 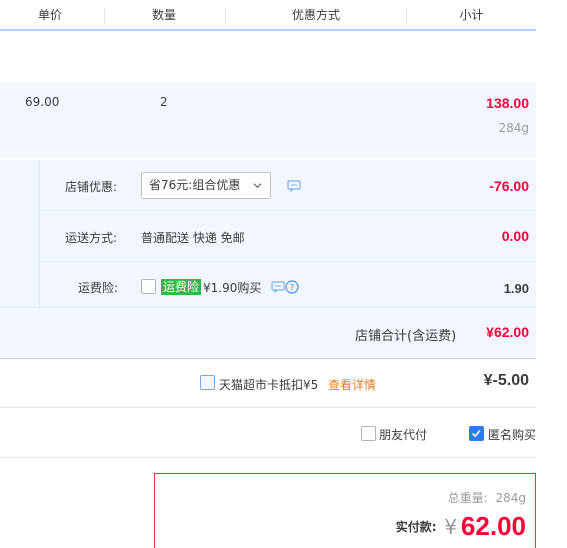 I want to click on item-unit-price: 69.00, so click(x=42, y=102).